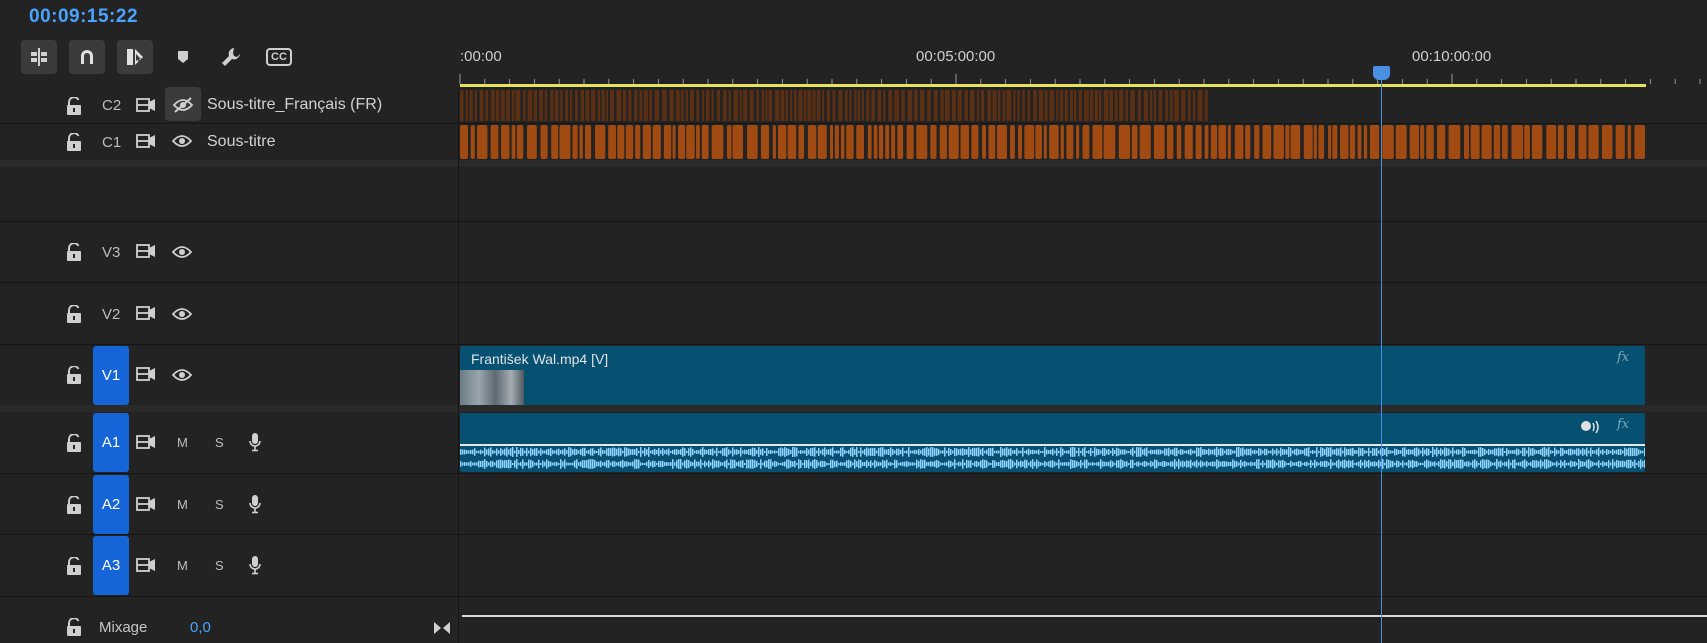  What do you see at coordinates (853, 408) in the screenshot?
I see `video-audio-divider` at bounding box center [853, 408].